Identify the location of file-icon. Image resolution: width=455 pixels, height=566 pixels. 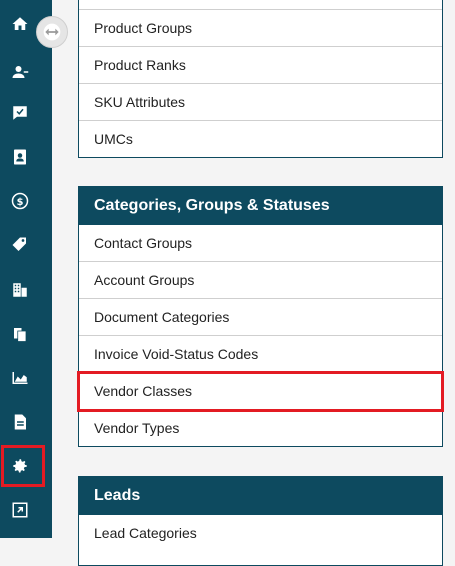
(20, 422).